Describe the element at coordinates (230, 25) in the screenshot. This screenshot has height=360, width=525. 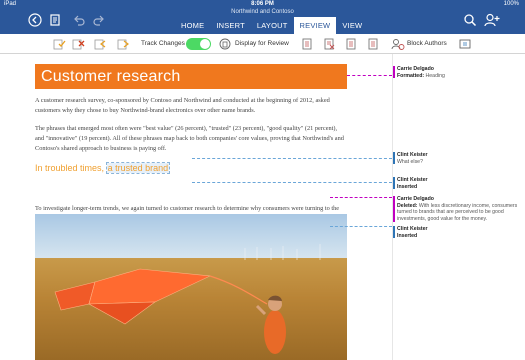
I see `tab-insert: INSERT` at that location.